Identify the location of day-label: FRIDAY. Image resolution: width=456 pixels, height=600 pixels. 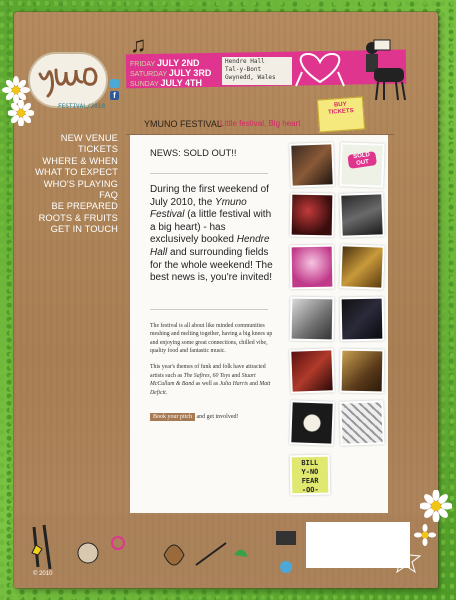
(143, 64).